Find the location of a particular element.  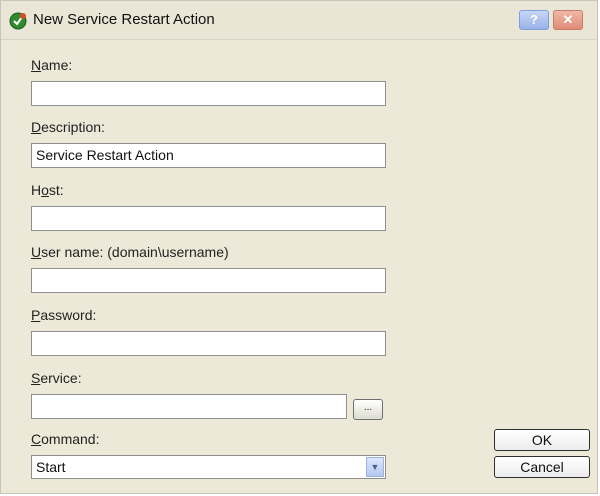

password-label: Password: is located at coordinates (64, 315).